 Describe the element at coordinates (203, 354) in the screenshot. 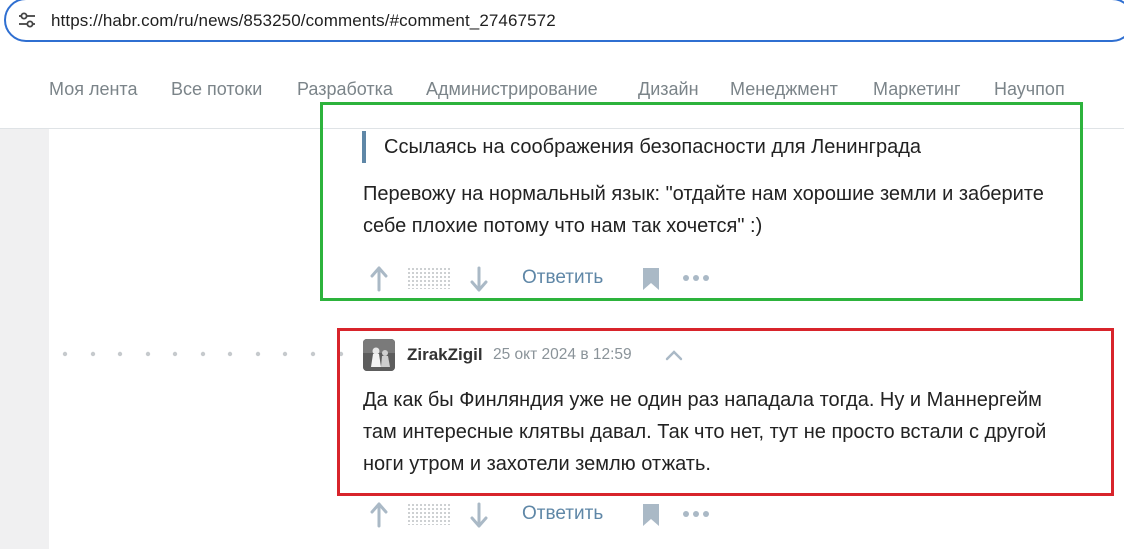

I see `thread-indent-dots` at that location.